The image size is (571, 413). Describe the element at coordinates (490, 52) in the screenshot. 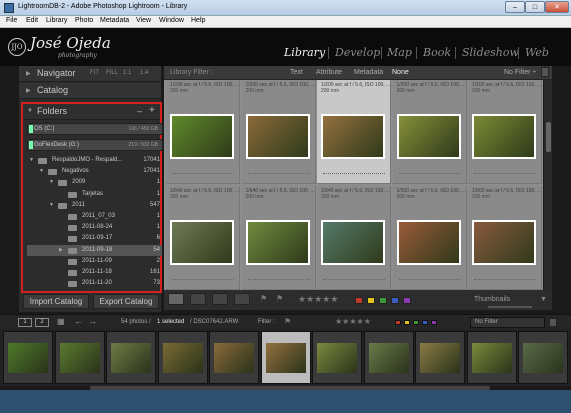

I see `module-slideshow: Slideshow` at that location.